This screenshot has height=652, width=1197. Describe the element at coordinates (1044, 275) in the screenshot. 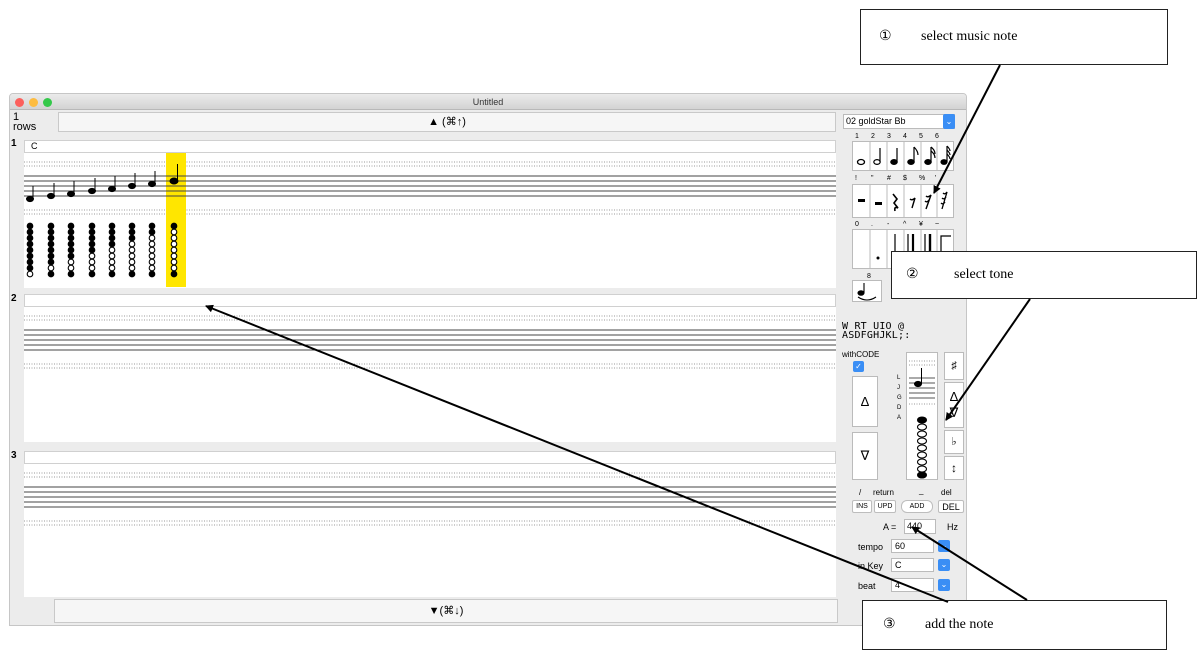

I see `annotation-select-tone: ② select tone` at that location.